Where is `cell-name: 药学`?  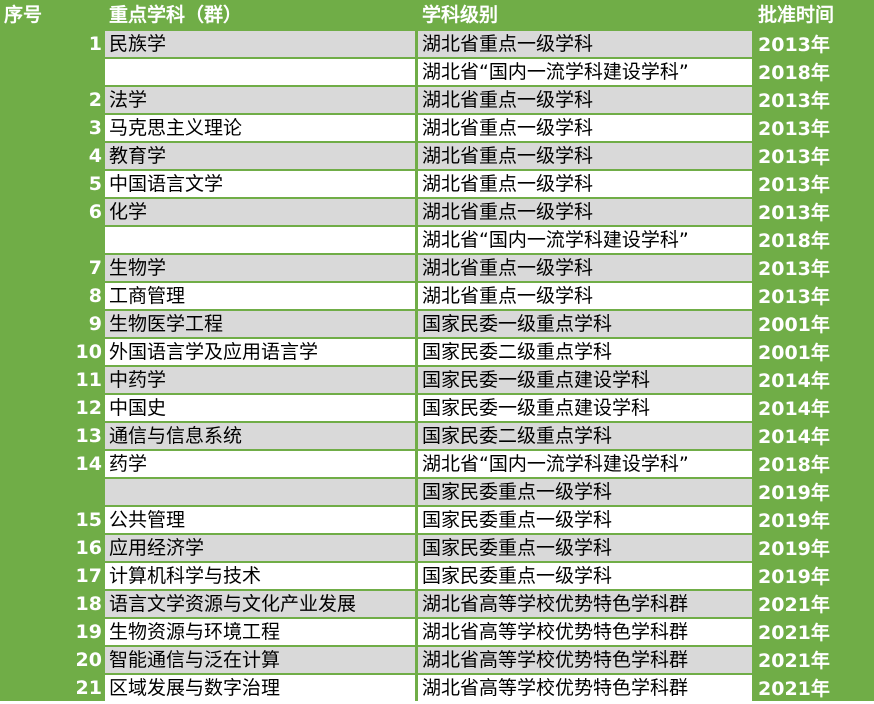
cell-name: 药学 is located at coordinates (260, 464).